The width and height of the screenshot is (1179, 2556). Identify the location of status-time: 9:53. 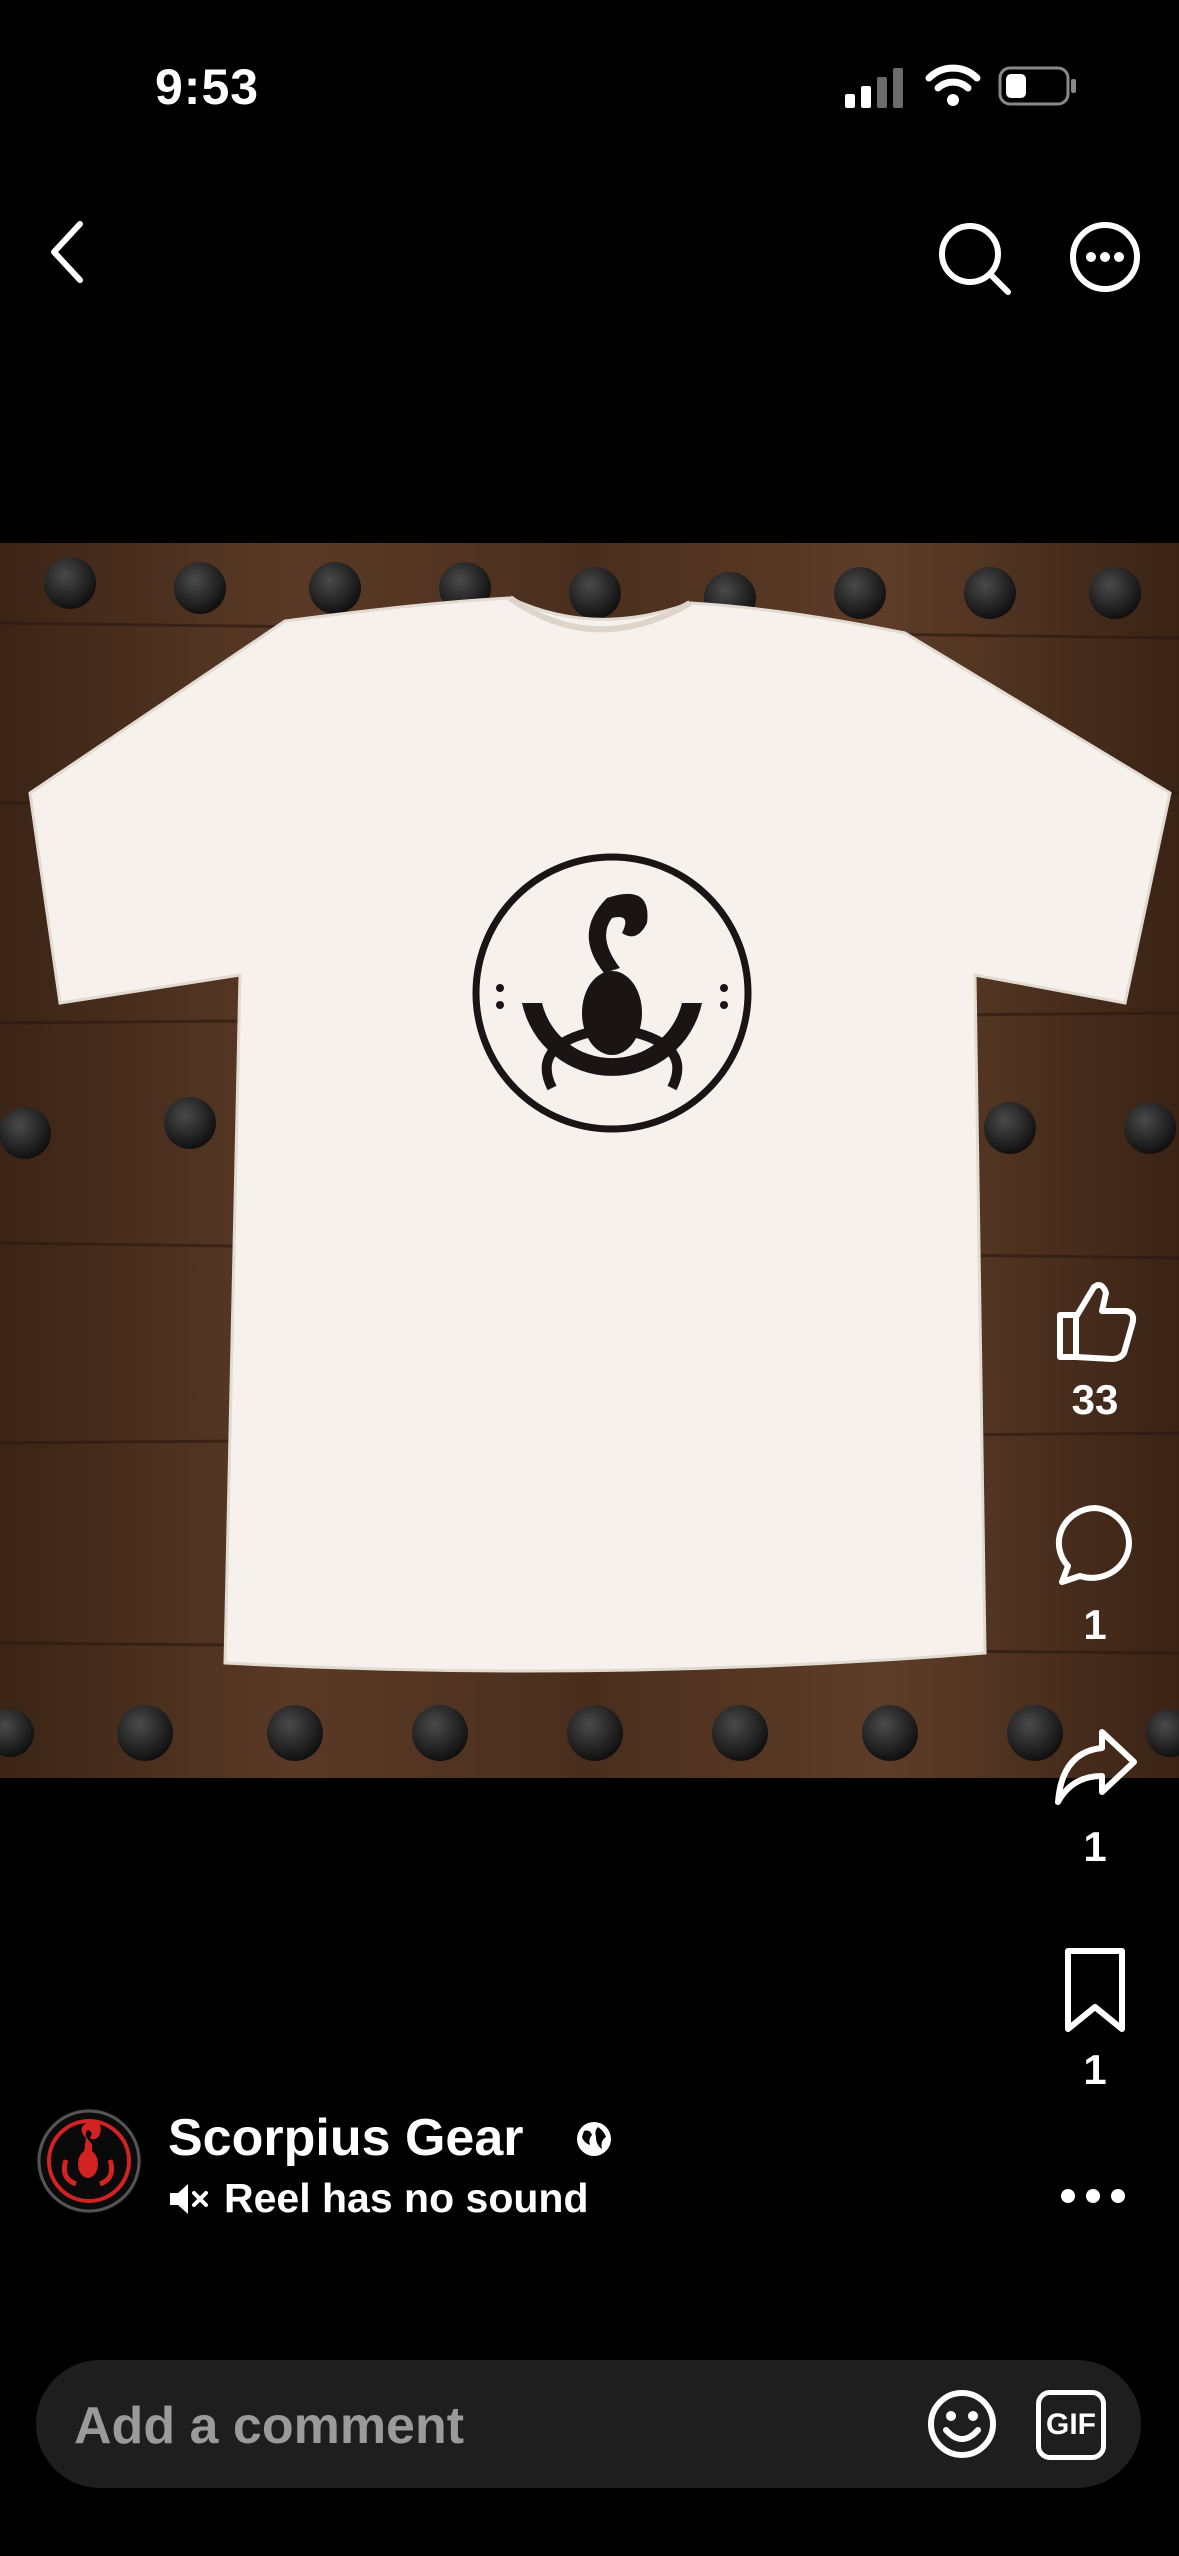
(207, 87).